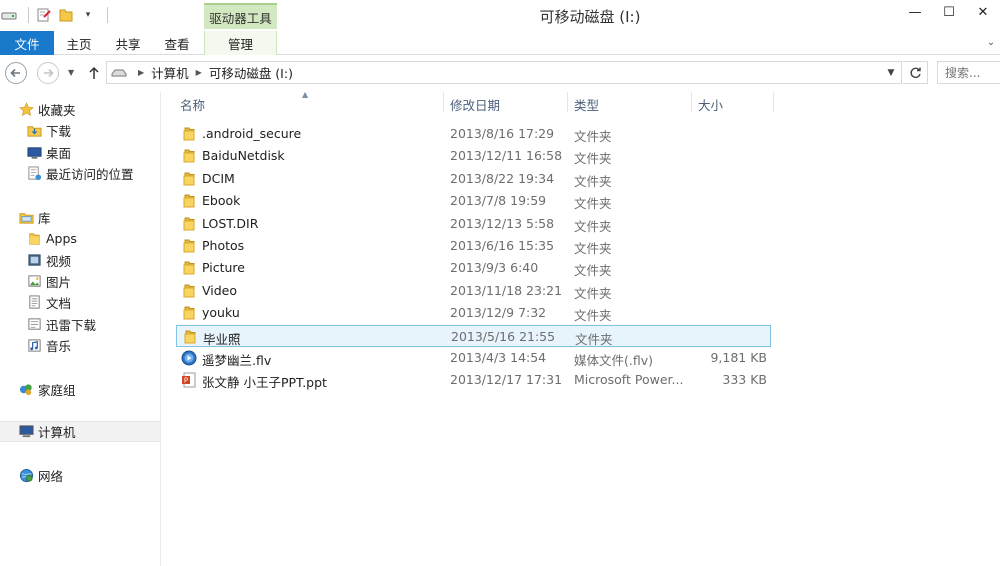 The height and width of the screenshot is (566, 1000). What do you see at coordinates (34, 303) in the screenshot?
I see `documents-library-icon` at bounding box center [34, 303].